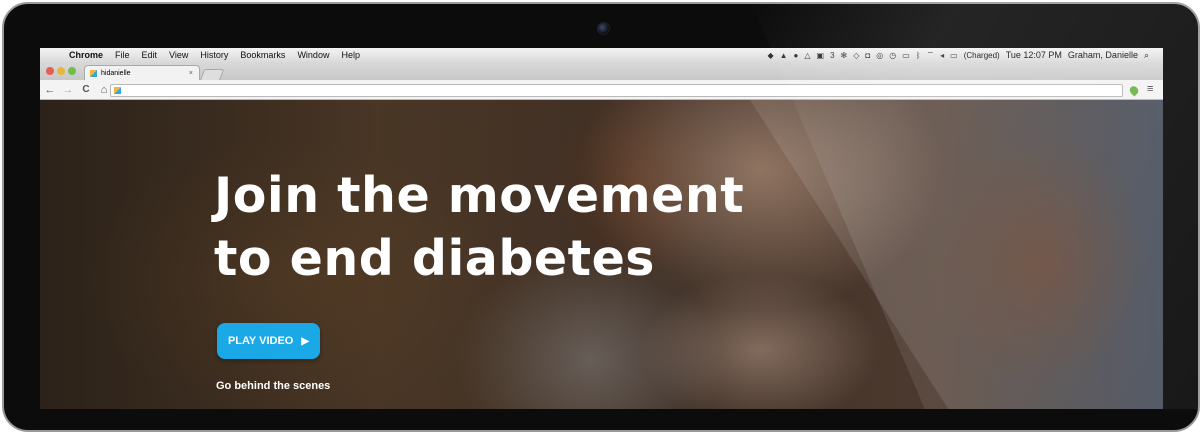  I want to click on play-video-label: PLAY VIDEO, so click(260, 341).